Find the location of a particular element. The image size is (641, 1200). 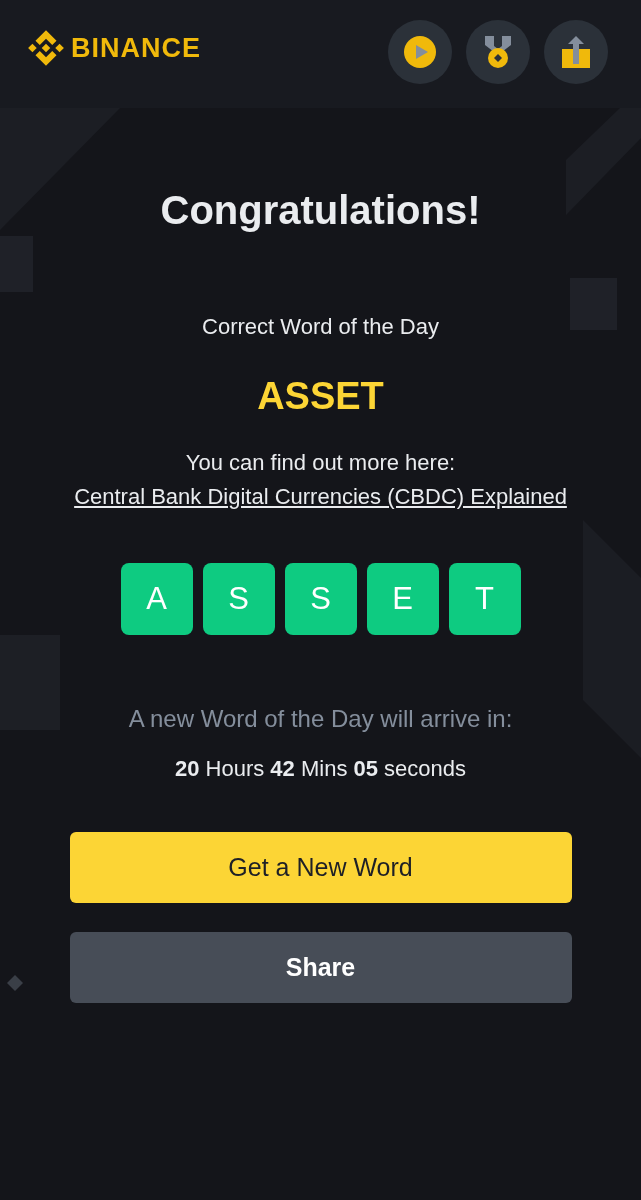

upload-icon is located at coordinates (576, 52).